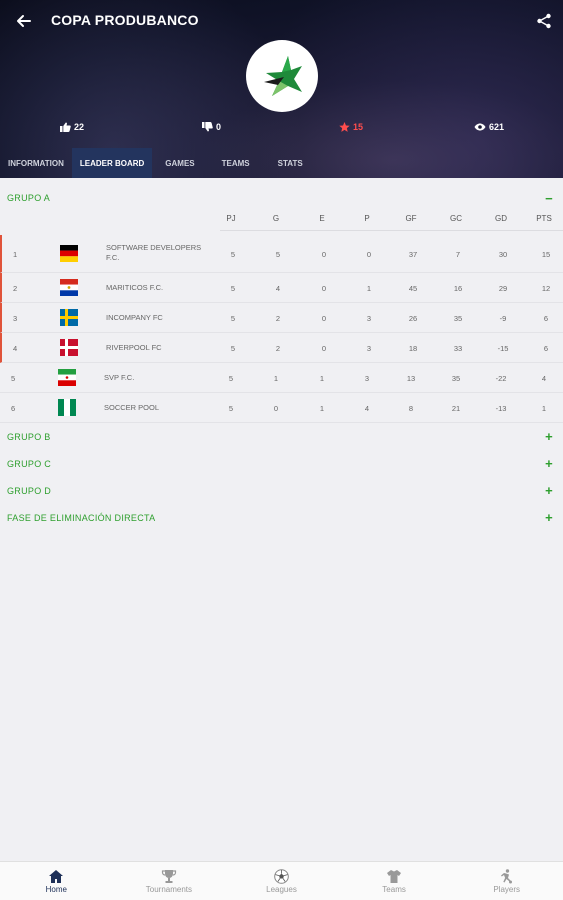  Describe the element at coordinates (72, 127) in the screenshot. I see `likes-count: 22` at that location.